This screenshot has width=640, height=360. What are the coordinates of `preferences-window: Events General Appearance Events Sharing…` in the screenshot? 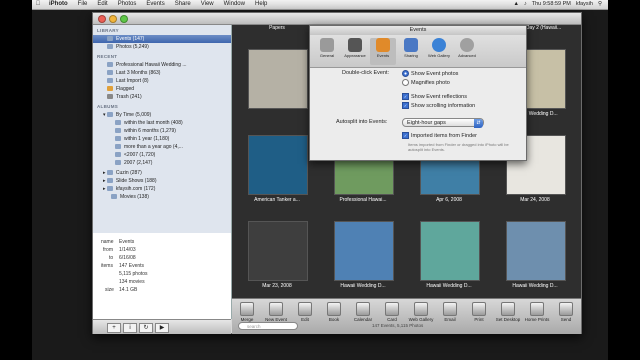 It's located at (418, 93).